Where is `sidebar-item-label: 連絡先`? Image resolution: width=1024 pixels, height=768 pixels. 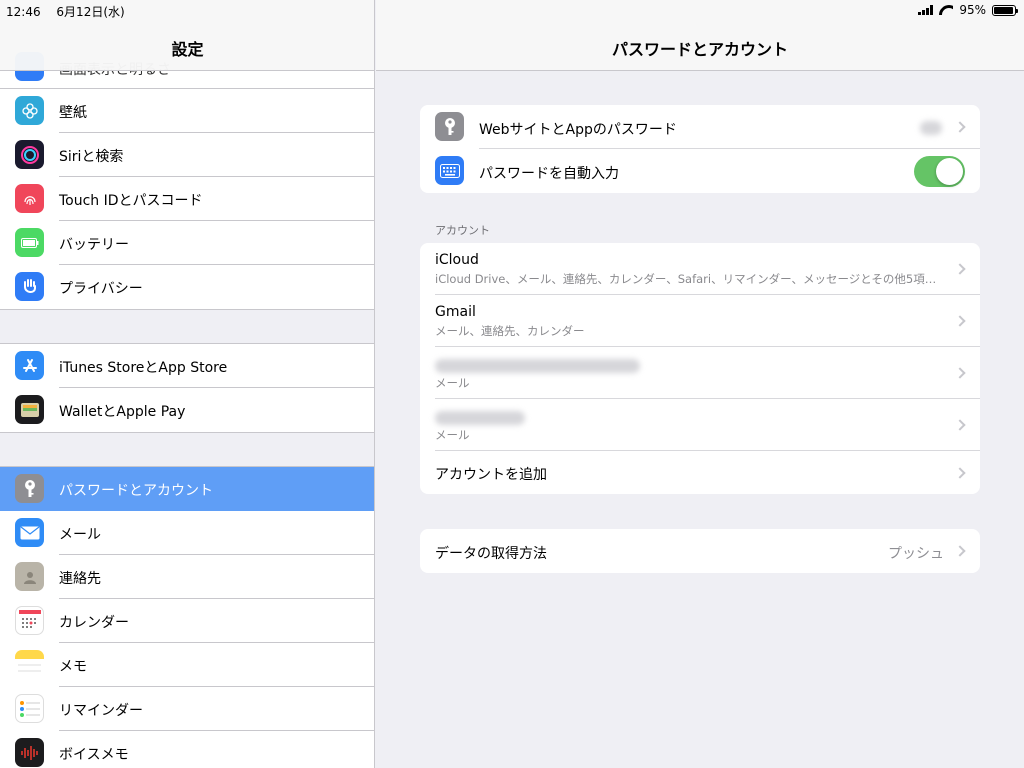
sidebar-item-label: 連絡先 is located at coordinates (80, 579).